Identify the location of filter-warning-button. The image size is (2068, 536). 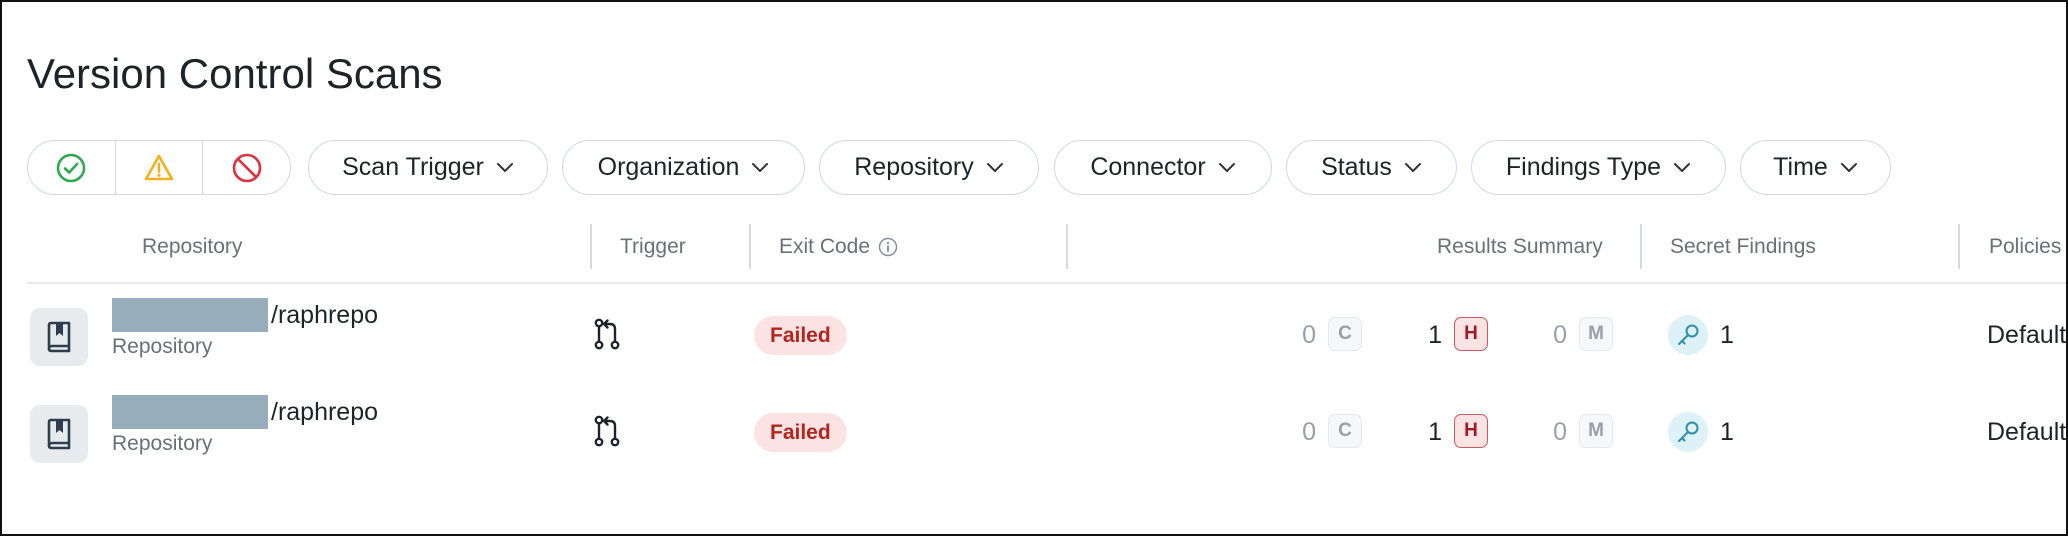
(160, 167).